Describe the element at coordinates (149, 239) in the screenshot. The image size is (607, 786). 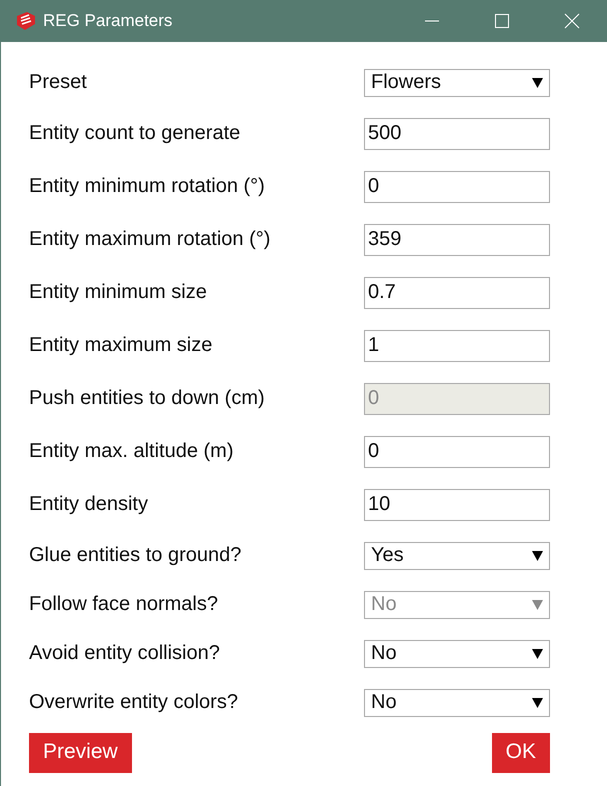
I see `field-label: Entity maximum rotation (°)` at that location.